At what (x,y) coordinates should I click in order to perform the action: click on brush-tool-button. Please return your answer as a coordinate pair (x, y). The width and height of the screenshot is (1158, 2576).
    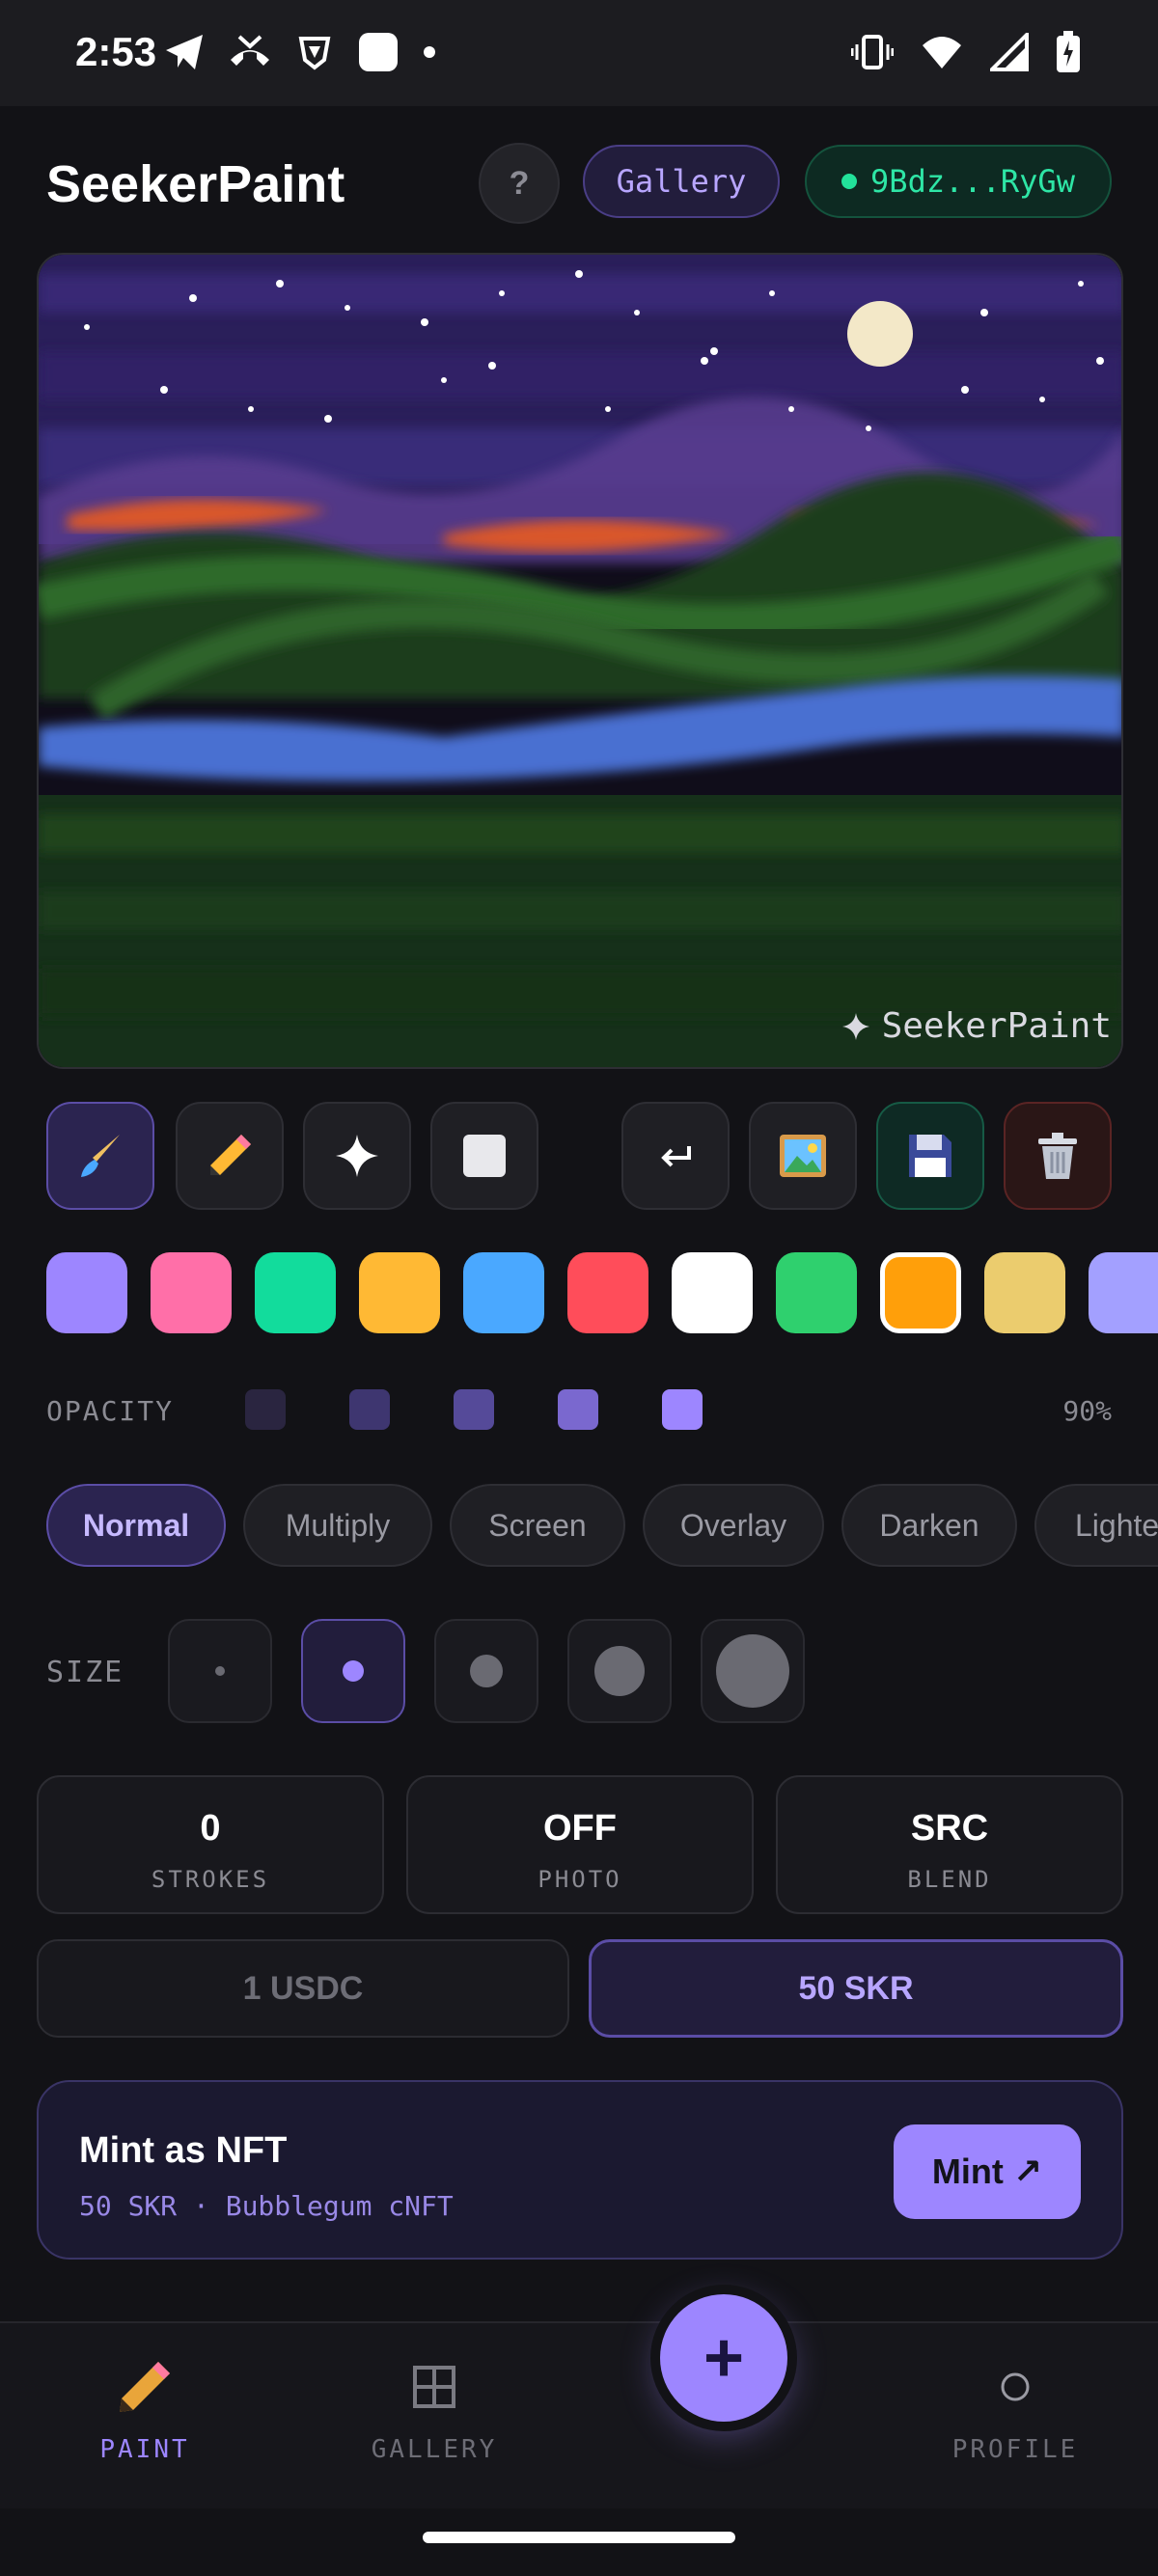
    Looking at the image, I should click on (100, 1156).